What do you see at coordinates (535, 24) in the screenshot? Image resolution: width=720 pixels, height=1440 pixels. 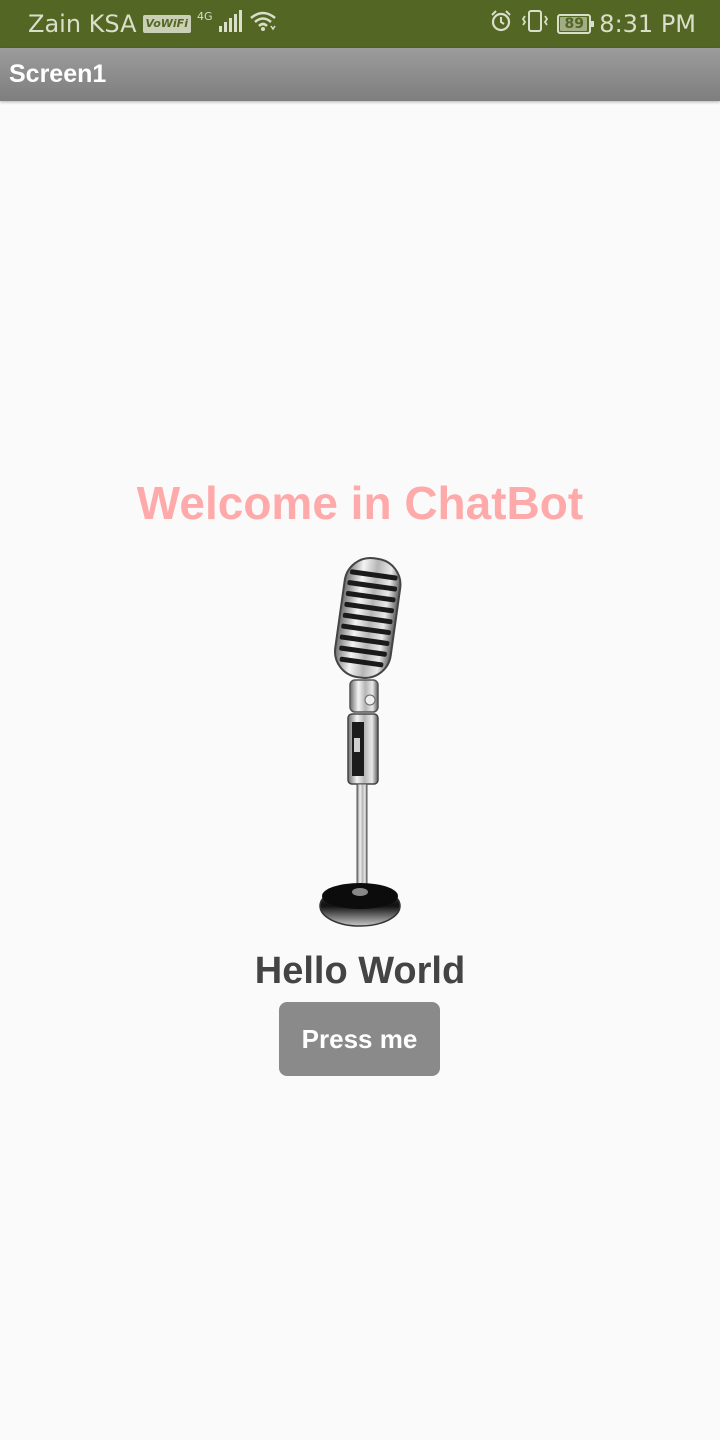 I see `vibrate-icon` at bounding box center [535, 24].